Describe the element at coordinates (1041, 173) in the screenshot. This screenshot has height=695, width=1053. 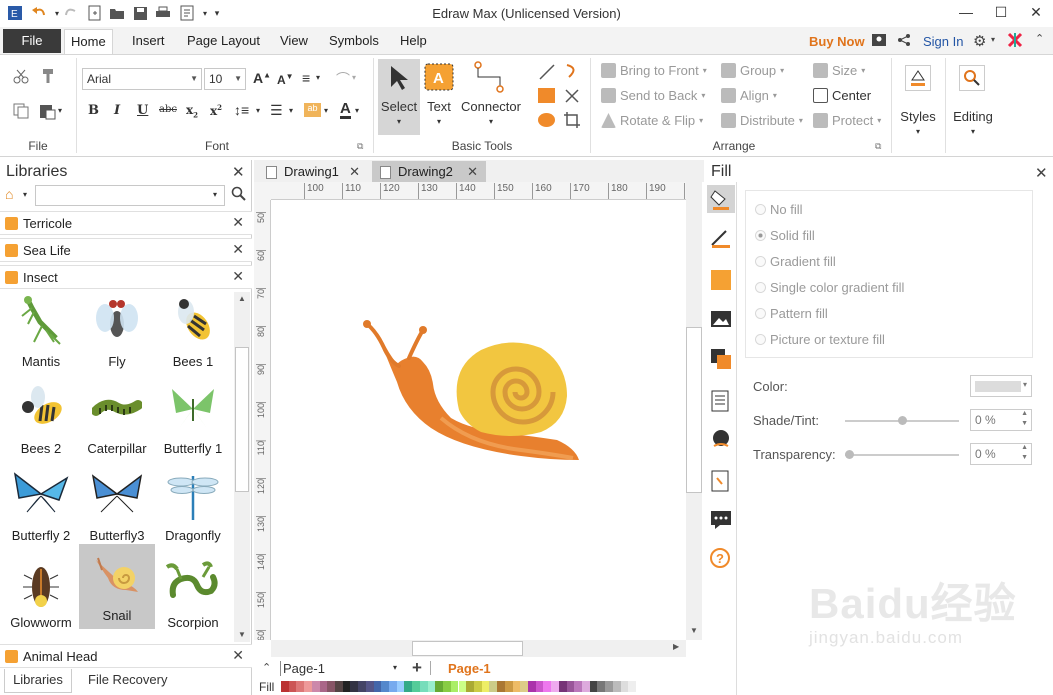
I see `close-fill-panel-icon: ✕` at that location.